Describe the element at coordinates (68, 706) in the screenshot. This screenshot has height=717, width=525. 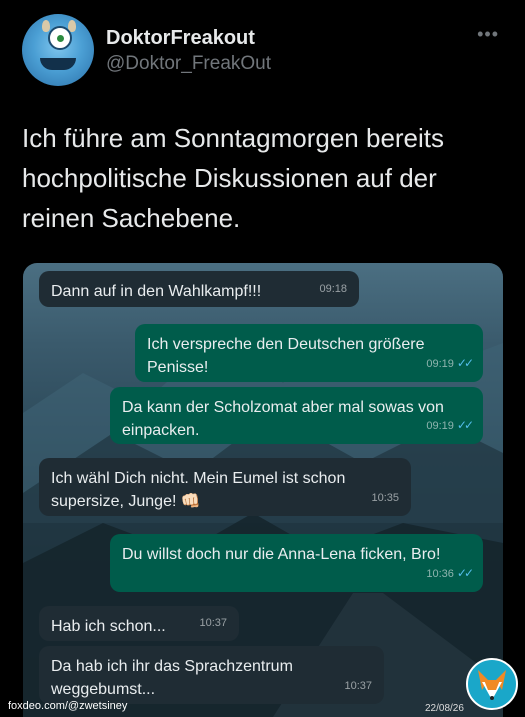
I see `watermark-source: foxdeo.com/@zwetsiney` at that location.